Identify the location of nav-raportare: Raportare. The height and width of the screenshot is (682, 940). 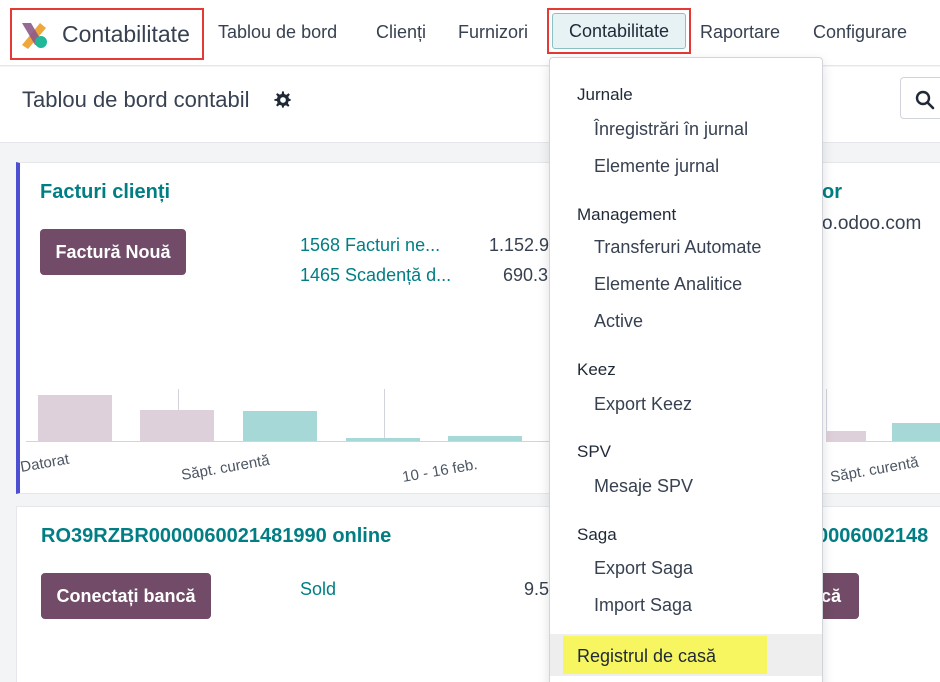
(740, 32).